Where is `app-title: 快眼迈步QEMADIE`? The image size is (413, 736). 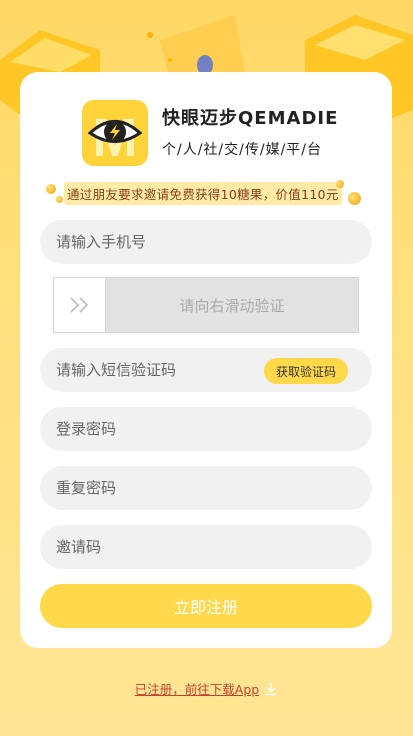 app-title: 快眼迈步QEMADIE is located at coordinates (250, 118).